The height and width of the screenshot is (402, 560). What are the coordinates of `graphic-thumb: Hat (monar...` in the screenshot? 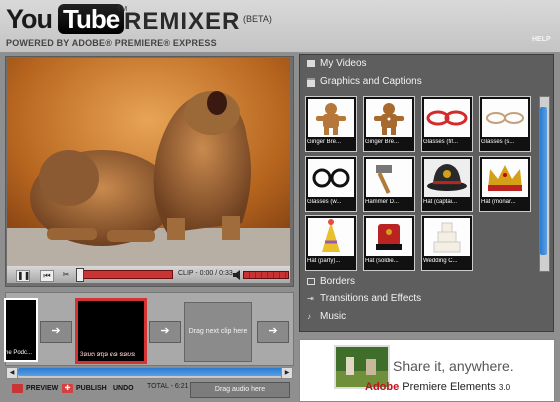 It's located at (505, 184).